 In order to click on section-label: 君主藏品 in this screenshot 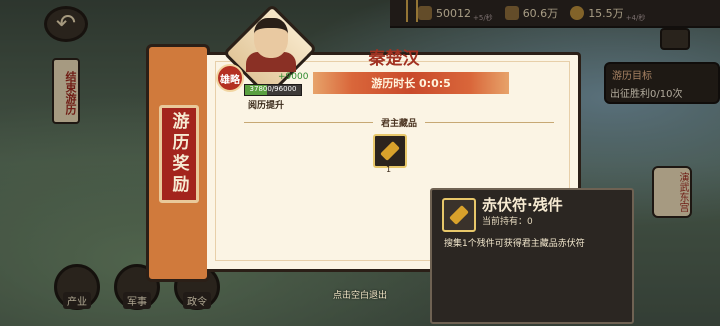, I will do `click(399, 122)`.